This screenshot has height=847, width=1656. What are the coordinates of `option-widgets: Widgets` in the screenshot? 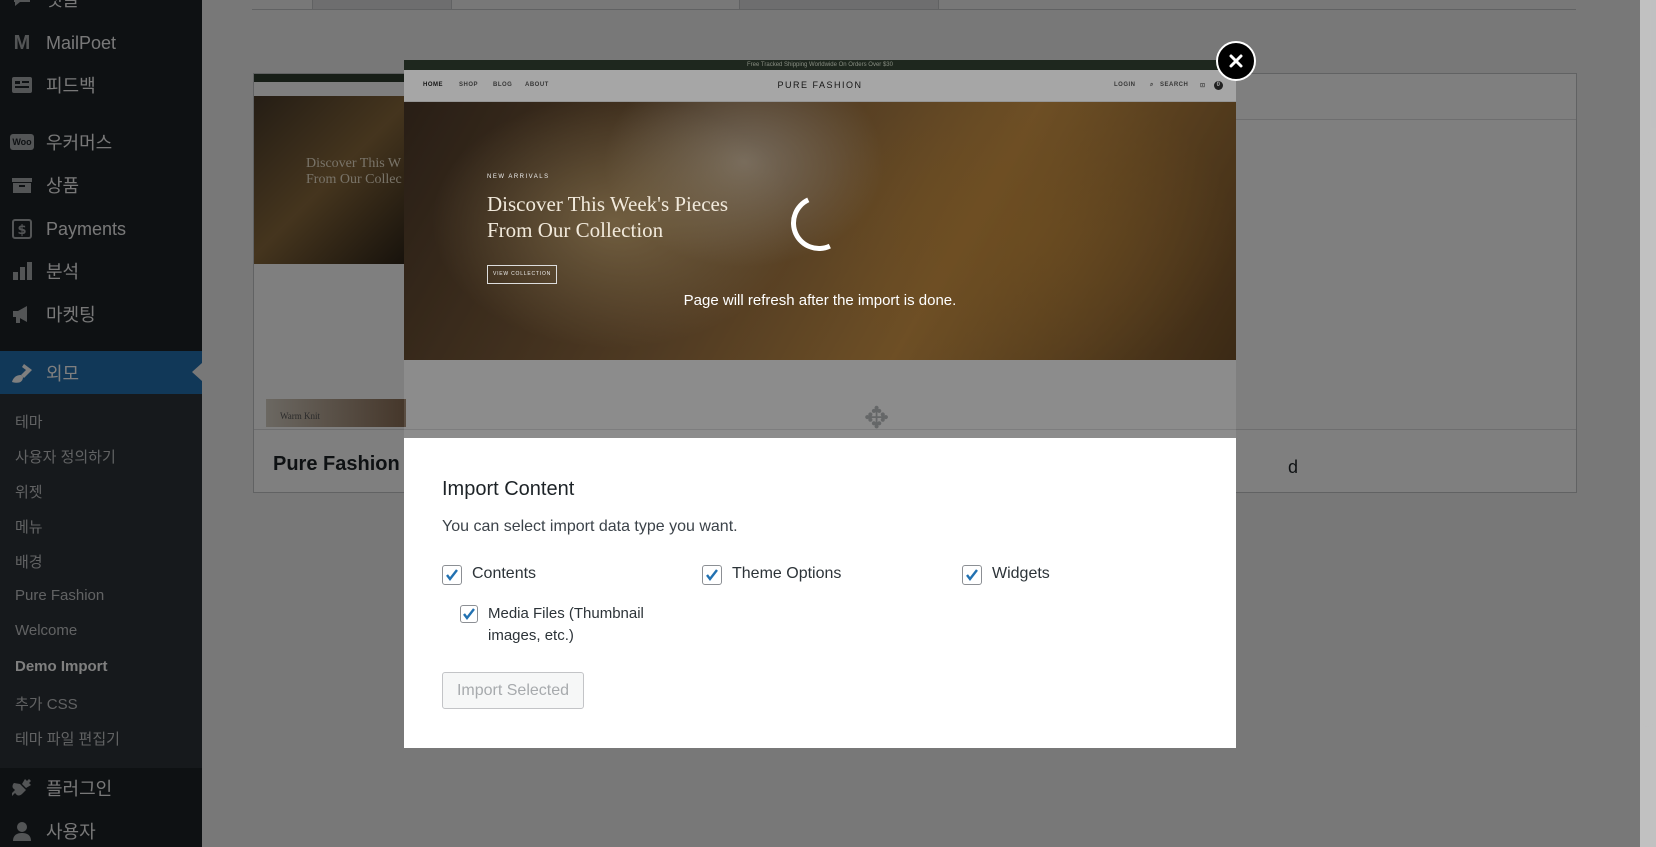 It's located at (1006, 575).